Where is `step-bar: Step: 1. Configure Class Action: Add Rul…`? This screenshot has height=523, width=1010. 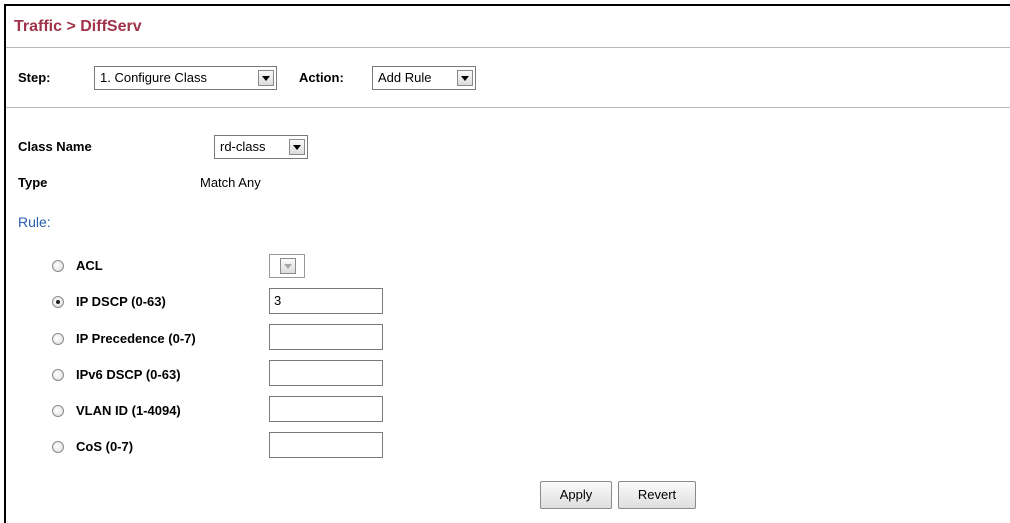
step-bar: Step: 1. Configure Class Action: Add Rul… is located at coordinates (508, 78).